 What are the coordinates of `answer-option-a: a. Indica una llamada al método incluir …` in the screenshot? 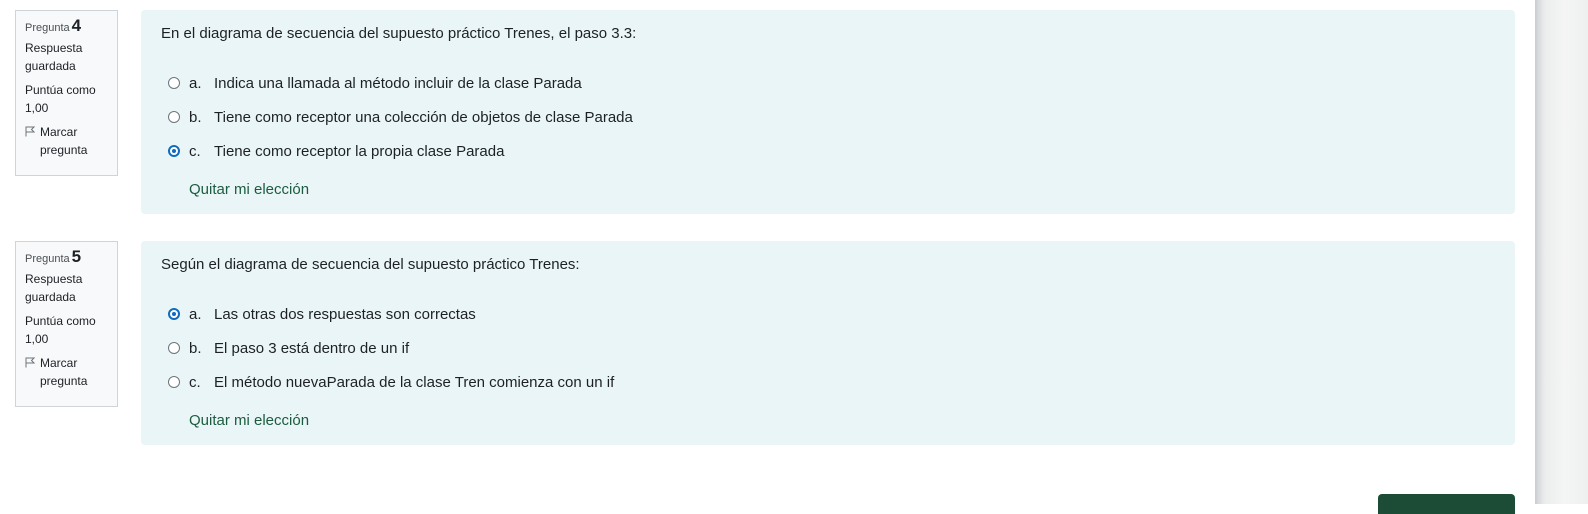 It's located at (831, 83).